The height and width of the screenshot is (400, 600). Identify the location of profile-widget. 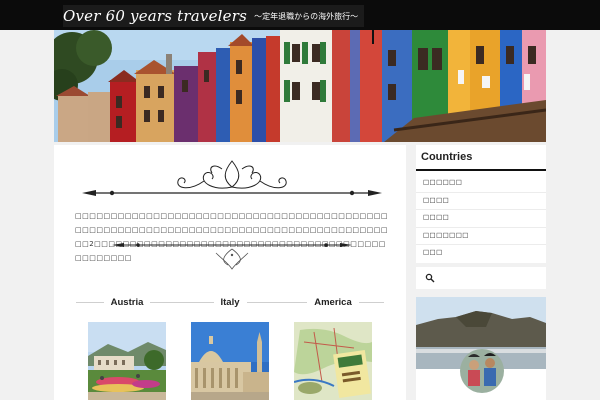
(481, 348).